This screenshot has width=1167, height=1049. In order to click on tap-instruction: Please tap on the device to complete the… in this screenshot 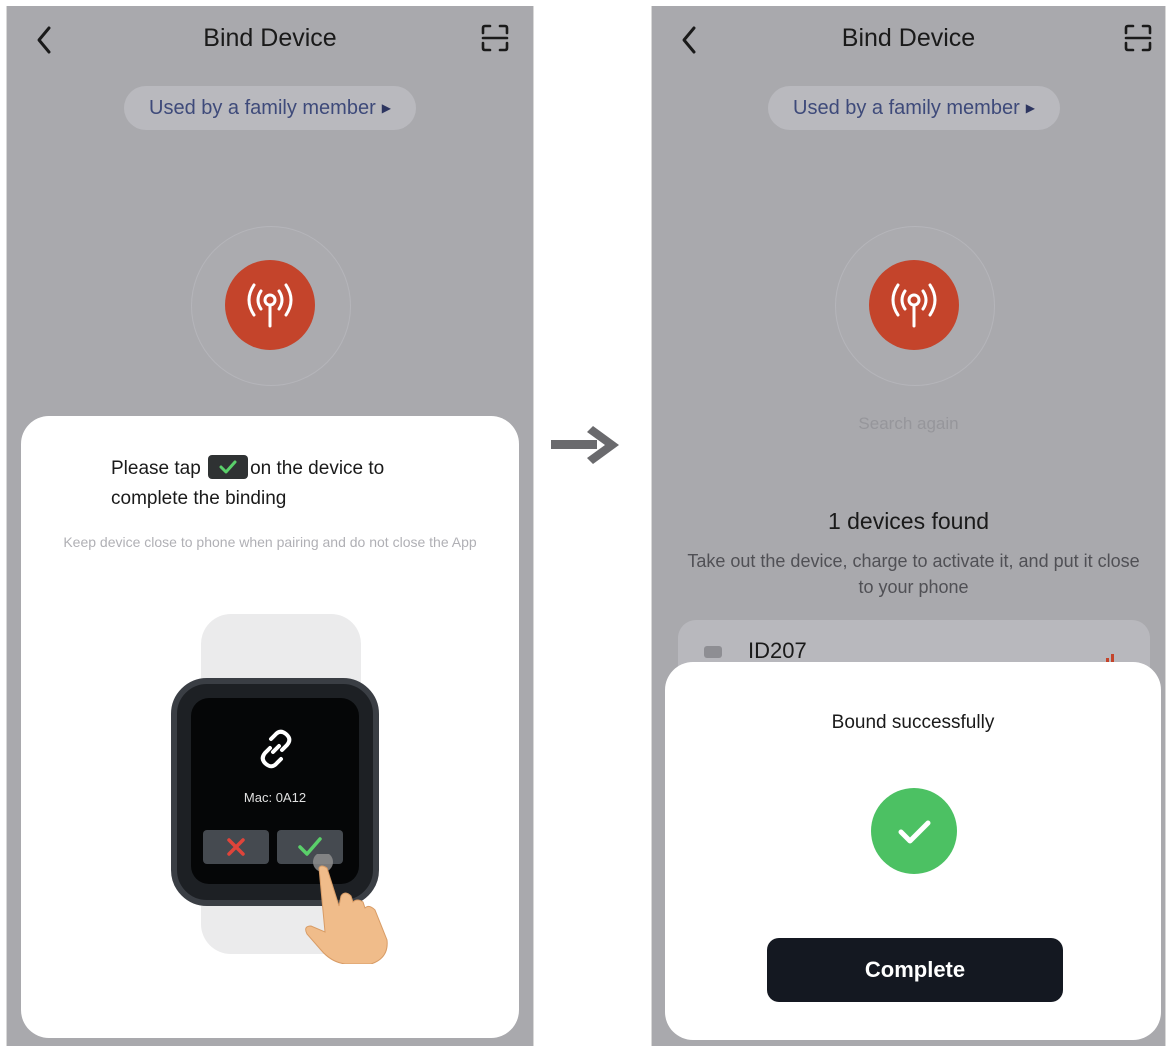, I will do `click(276, 484)`.